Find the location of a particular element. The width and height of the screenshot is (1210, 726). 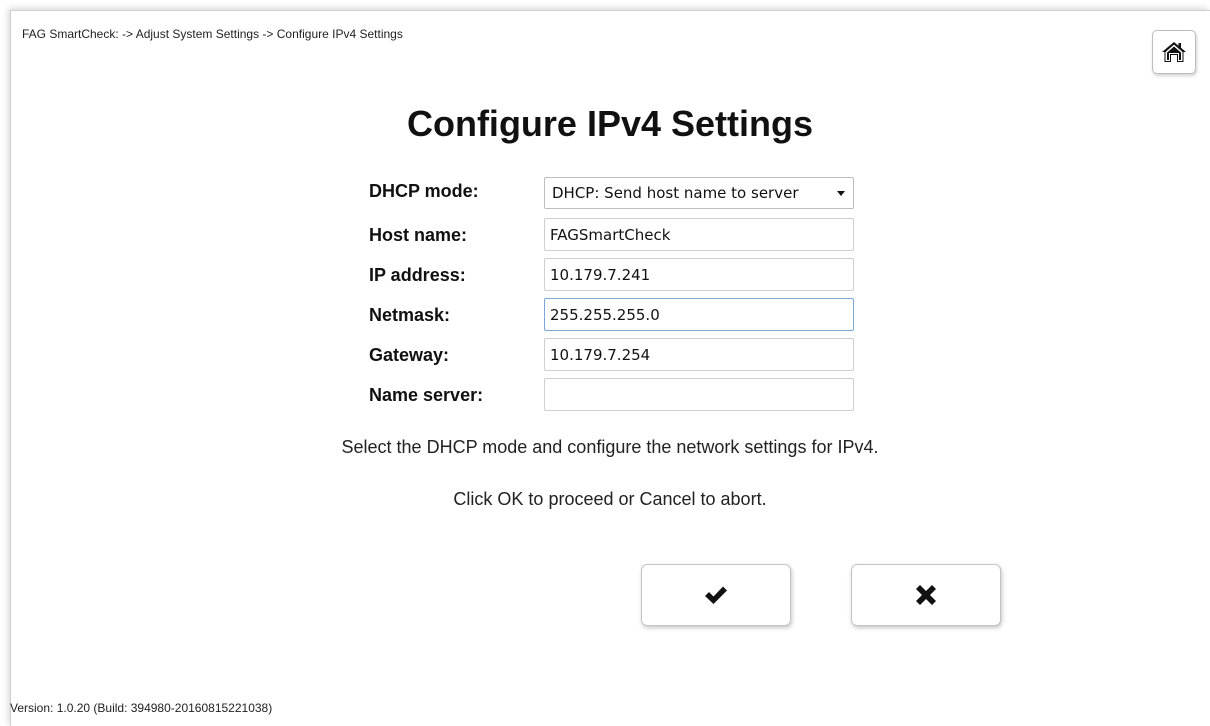

dhcp-mode-value: DHCP: Send host name to server is located at coordinates (675, 193).